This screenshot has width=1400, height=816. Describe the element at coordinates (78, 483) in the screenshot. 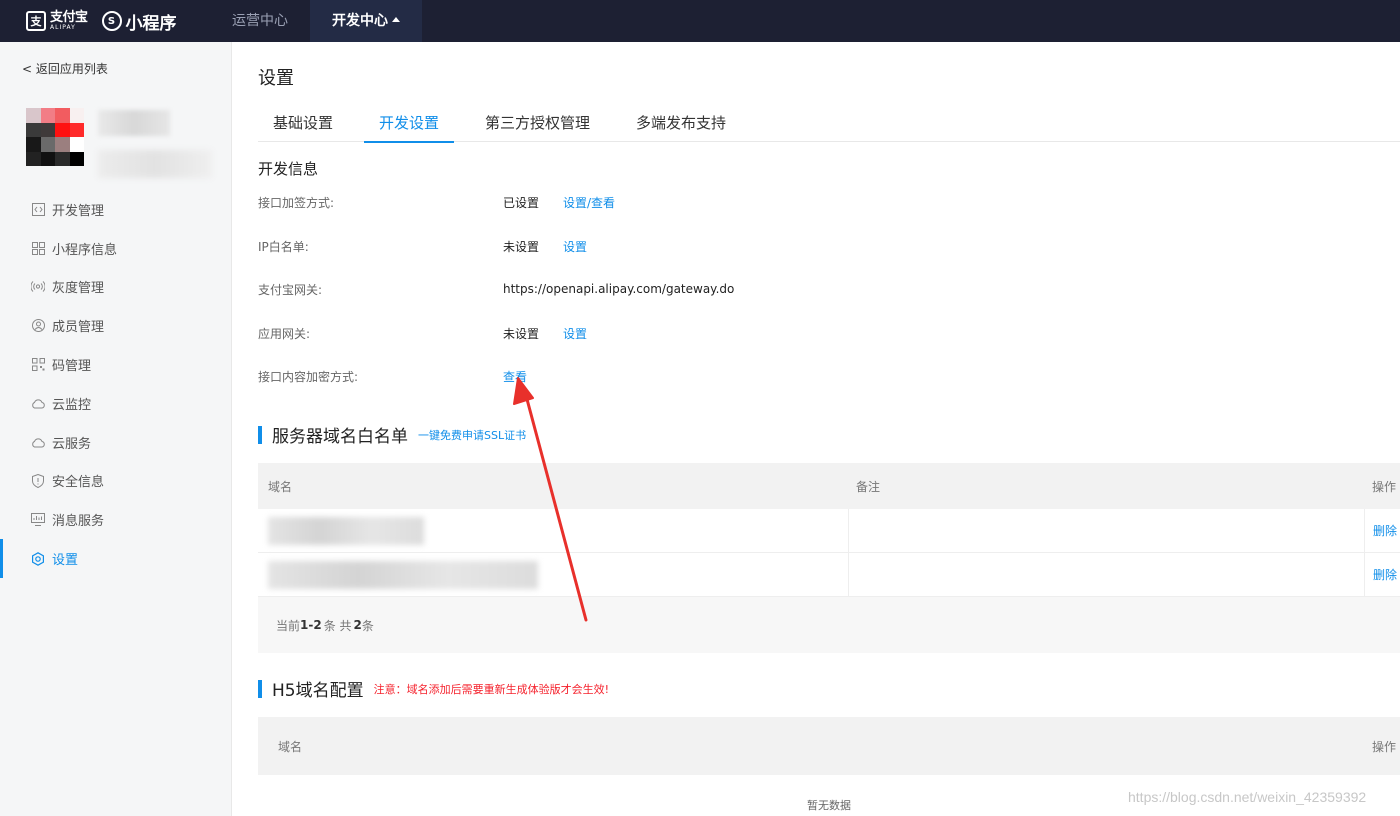

I see `sidebar-item-label: 安全信息` at that location.